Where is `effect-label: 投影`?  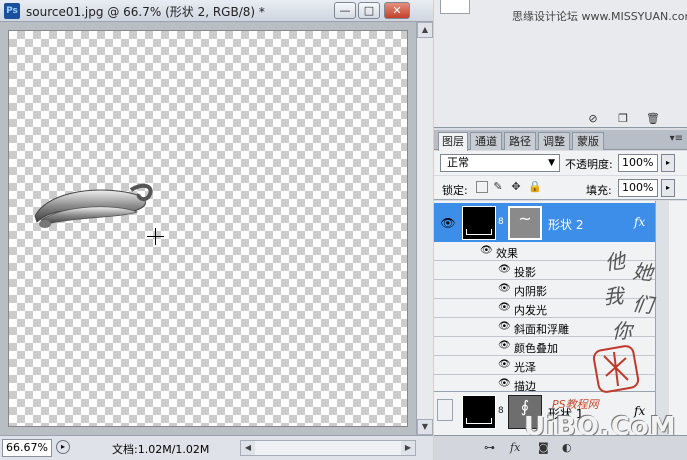 effect-label: 投影 is located at coordinates (525, 272).